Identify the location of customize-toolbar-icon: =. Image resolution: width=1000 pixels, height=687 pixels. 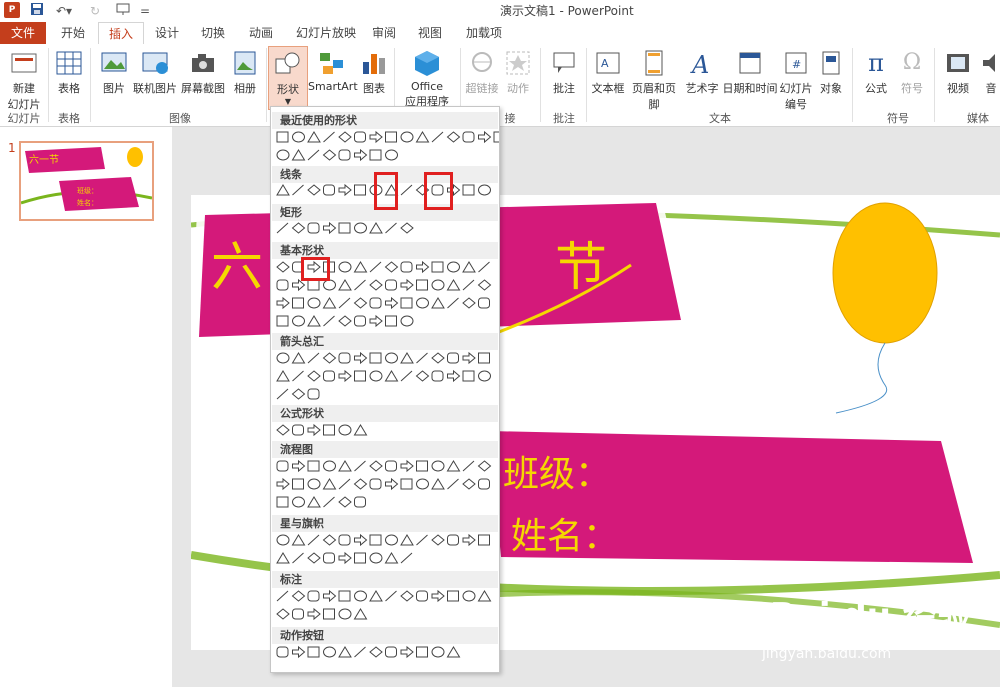
(145, 11).